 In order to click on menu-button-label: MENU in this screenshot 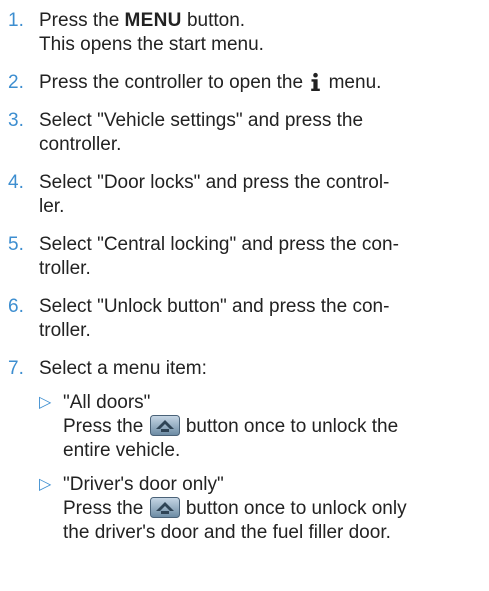, I will do `click(153, 20)`.